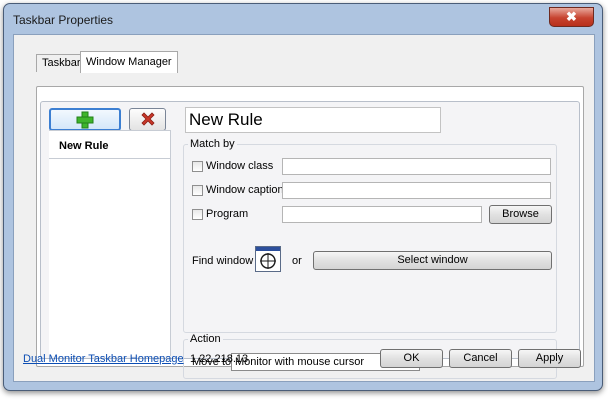  Describe the element at coordinates (212, 144) in the screenshot. I see `match-by-legend: Match by` at that location.